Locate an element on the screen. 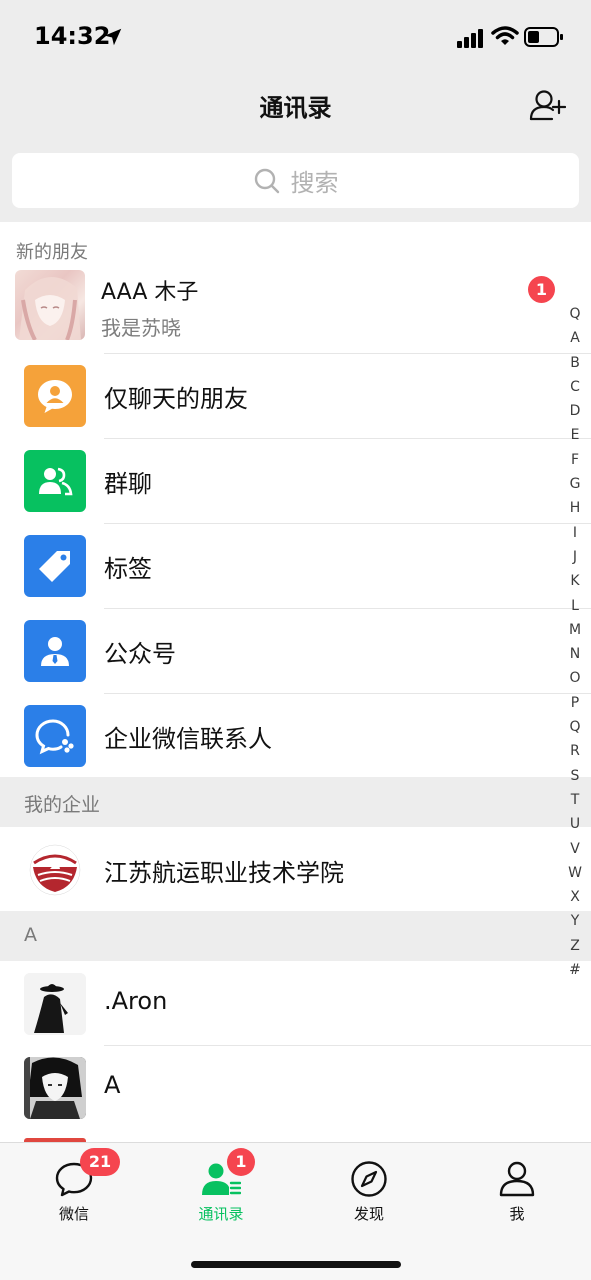  index-letter: # is located at coordinates (575, 970).